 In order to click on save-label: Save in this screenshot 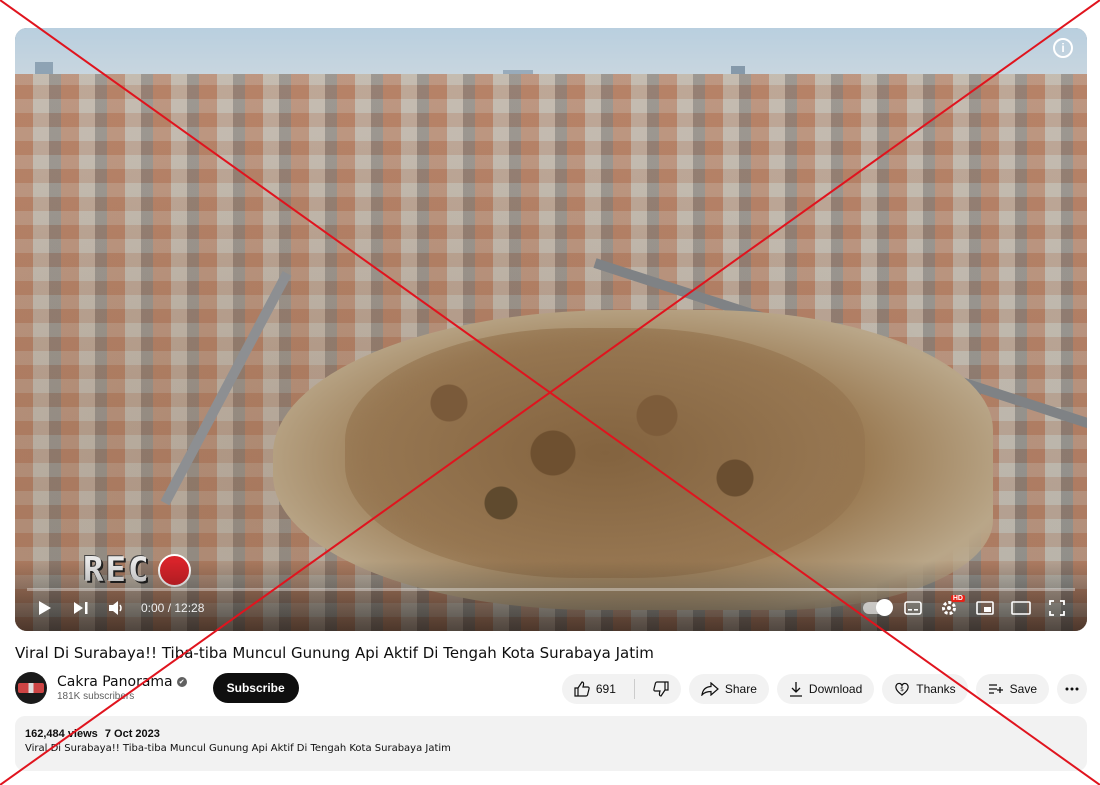, I will do `click(1023, 689)`.